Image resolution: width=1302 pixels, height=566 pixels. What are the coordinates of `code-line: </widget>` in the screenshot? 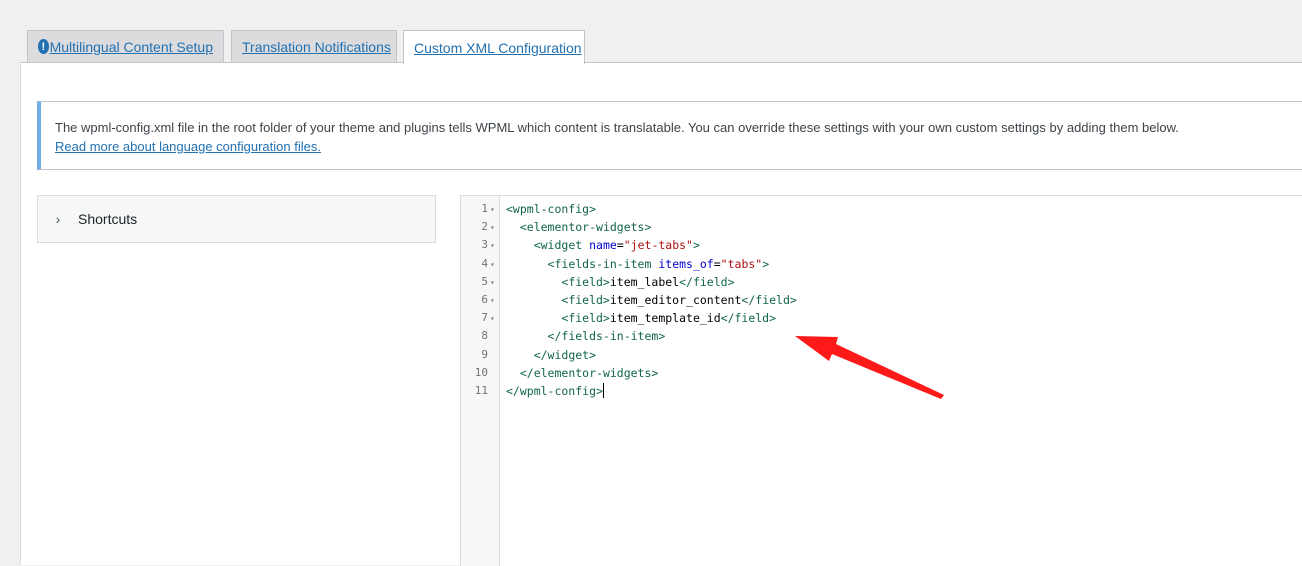 It's located at (551, 355).